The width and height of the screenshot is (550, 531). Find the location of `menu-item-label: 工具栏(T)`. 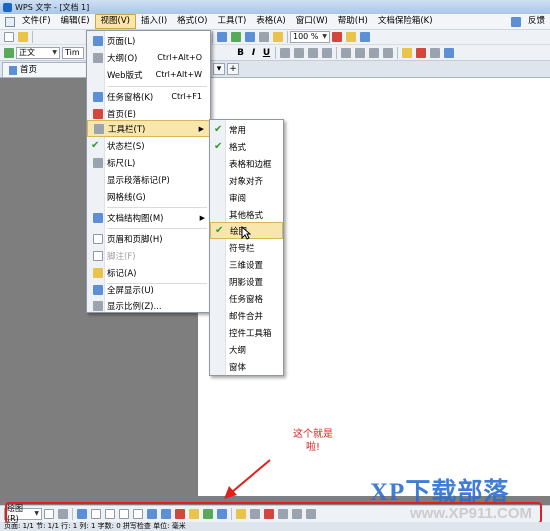

menu-item-label: 工具栏(T) is located at coordinates (127, 129).